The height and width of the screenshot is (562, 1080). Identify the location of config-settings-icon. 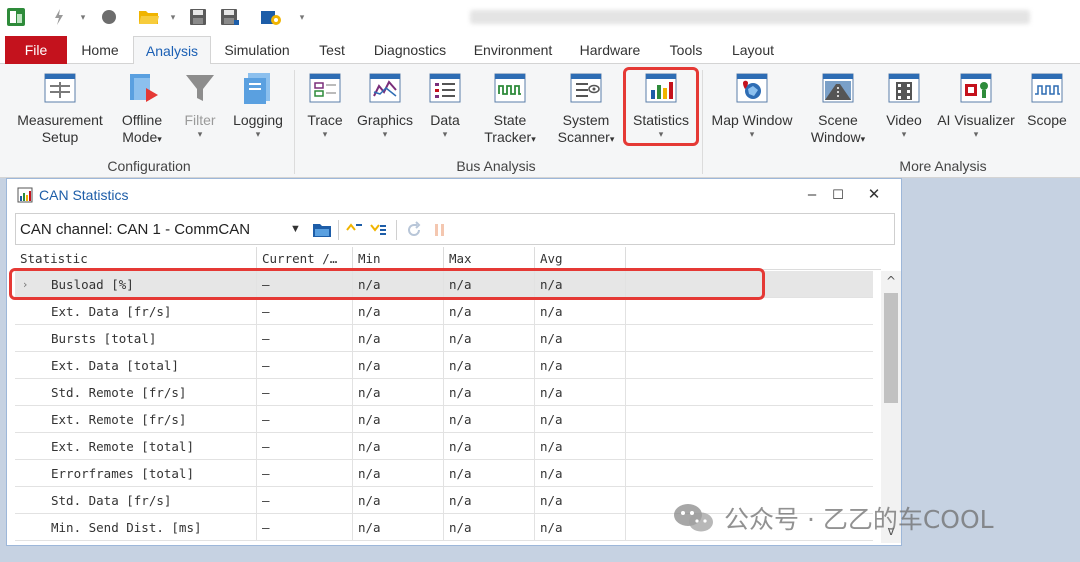
(271, 17).